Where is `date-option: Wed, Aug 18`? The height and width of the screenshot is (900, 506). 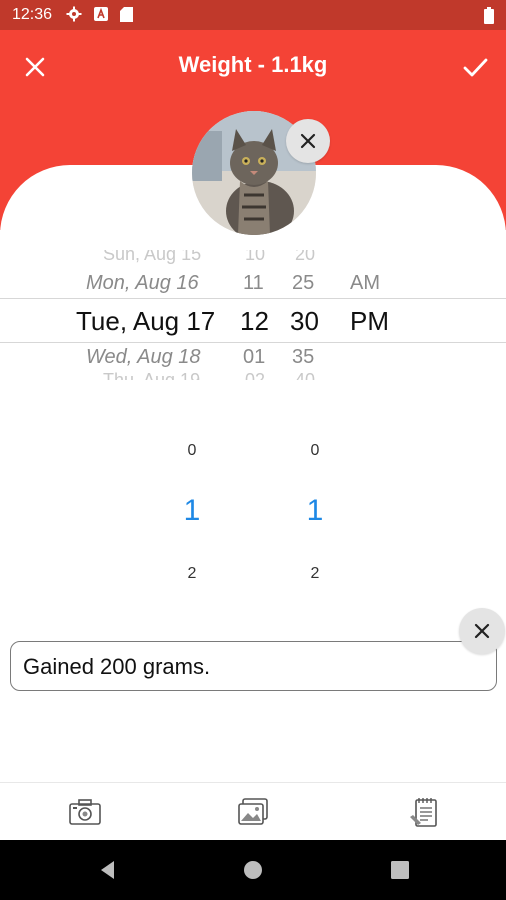
date-option: Wed, Aug 18 is located at coordinates (143, 357).